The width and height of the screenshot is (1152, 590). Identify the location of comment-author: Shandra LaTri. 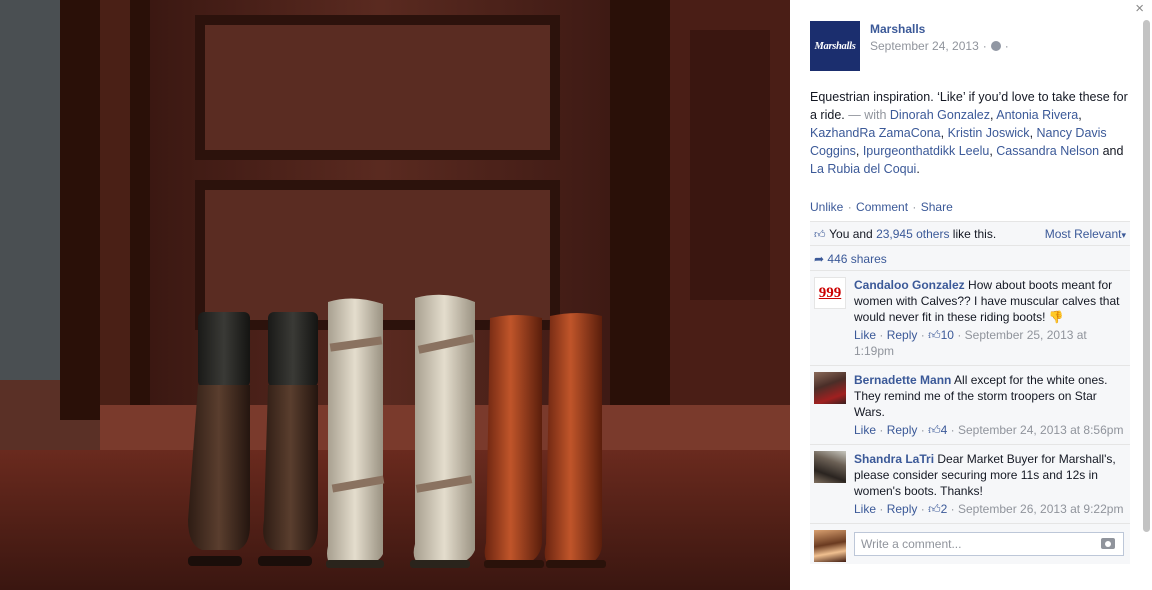
(894, 459).